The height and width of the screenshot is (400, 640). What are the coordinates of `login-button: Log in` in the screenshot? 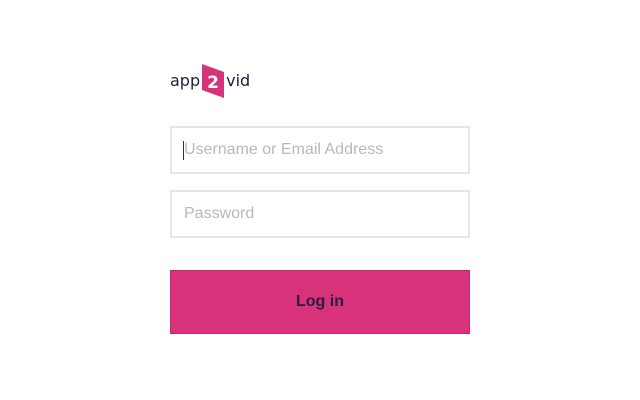 It's located at (320, 302).